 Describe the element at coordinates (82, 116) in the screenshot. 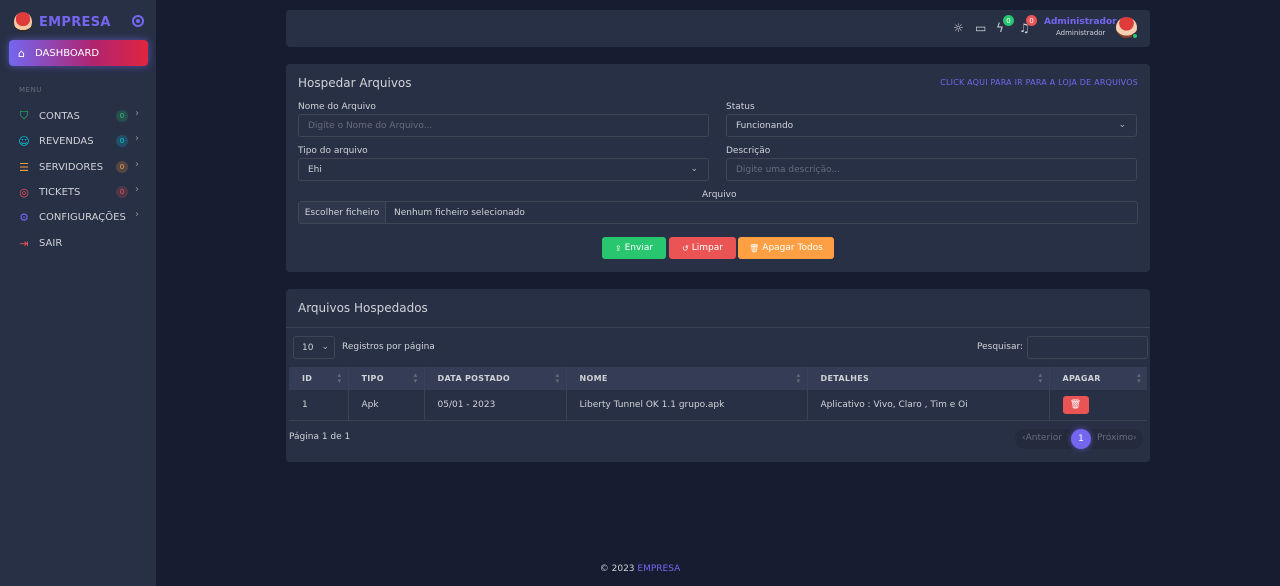

I see `sidebar-item-contas: ⛉ CONTAS 0 ›` at that location.